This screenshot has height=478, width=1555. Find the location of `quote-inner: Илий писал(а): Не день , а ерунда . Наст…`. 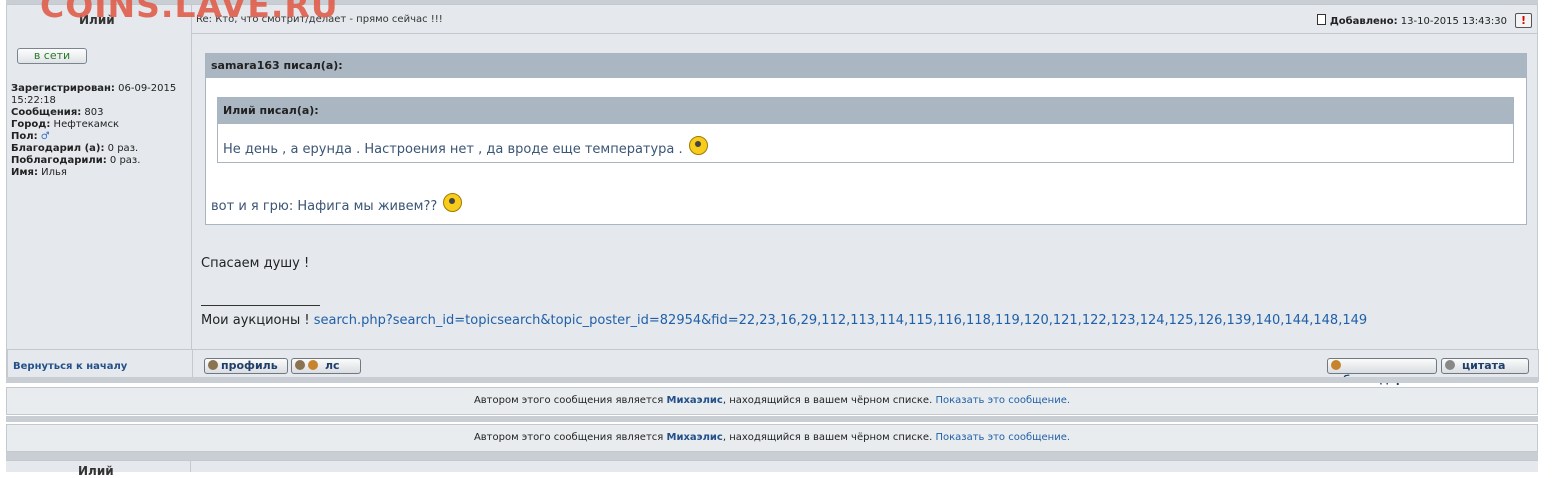

quote-inner: Илий писал(а): Не день , а ерунда . Наст… is located at coordinates (865, 130).